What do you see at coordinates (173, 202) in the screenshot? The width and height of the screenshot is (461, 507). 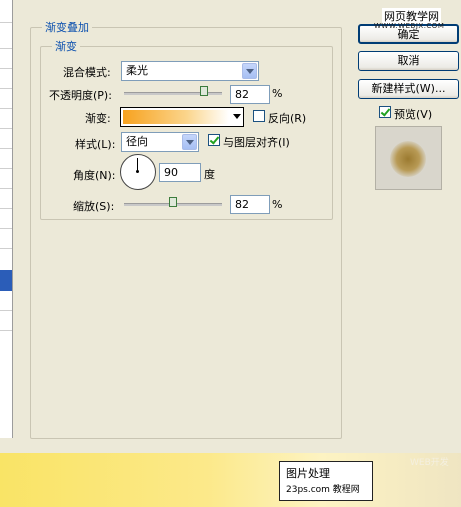 I see `scale-slider-thumb` at bounding box center [173, 202].